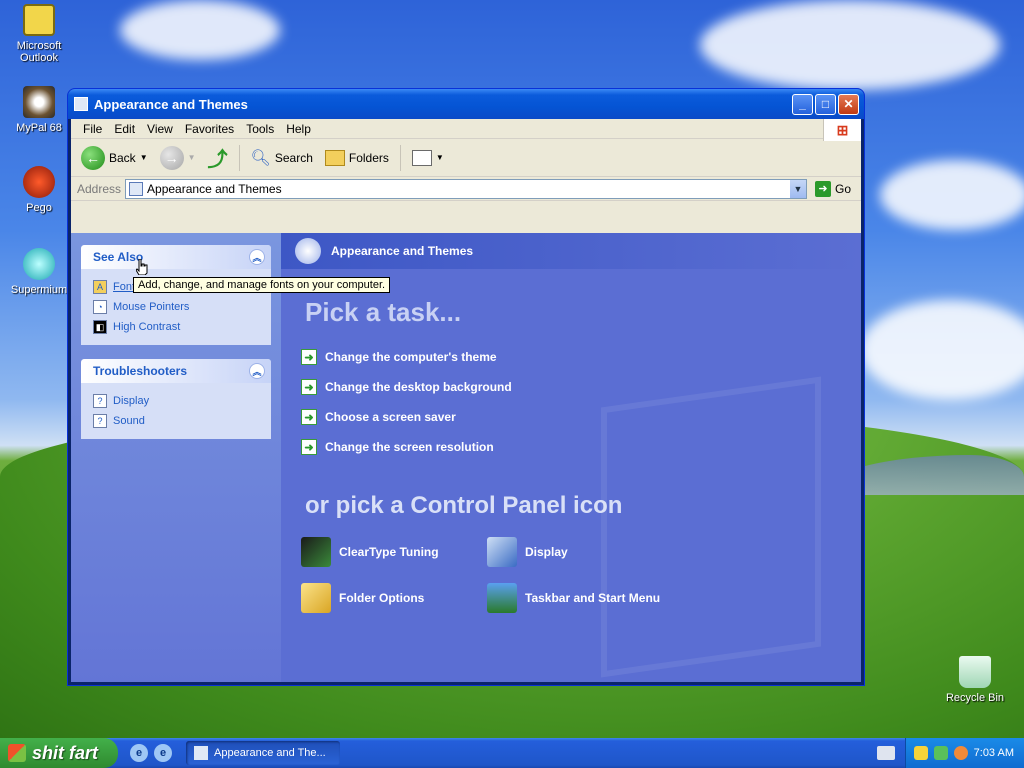 The image size is (1024, 768). I want to click on link-sound-troubleshooter: ? Sound, so click(176, 421).